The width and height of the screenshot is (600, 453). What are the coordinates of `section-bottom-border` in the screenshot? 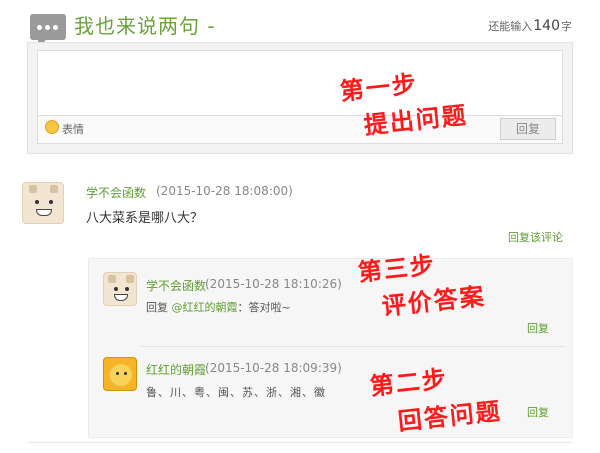 It's located at (300, 442).